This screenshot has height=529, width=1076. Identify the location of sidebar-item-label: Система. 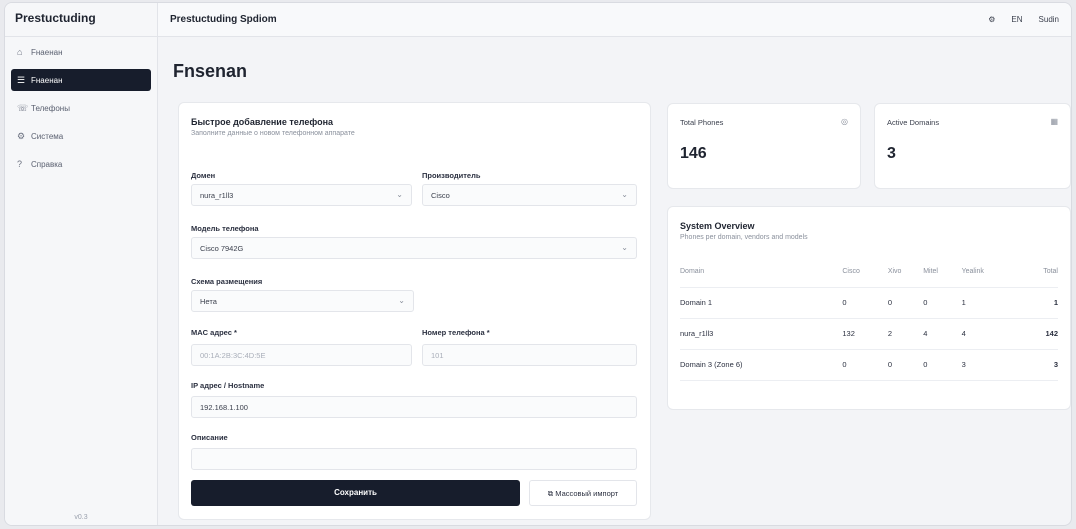
(47, 136).